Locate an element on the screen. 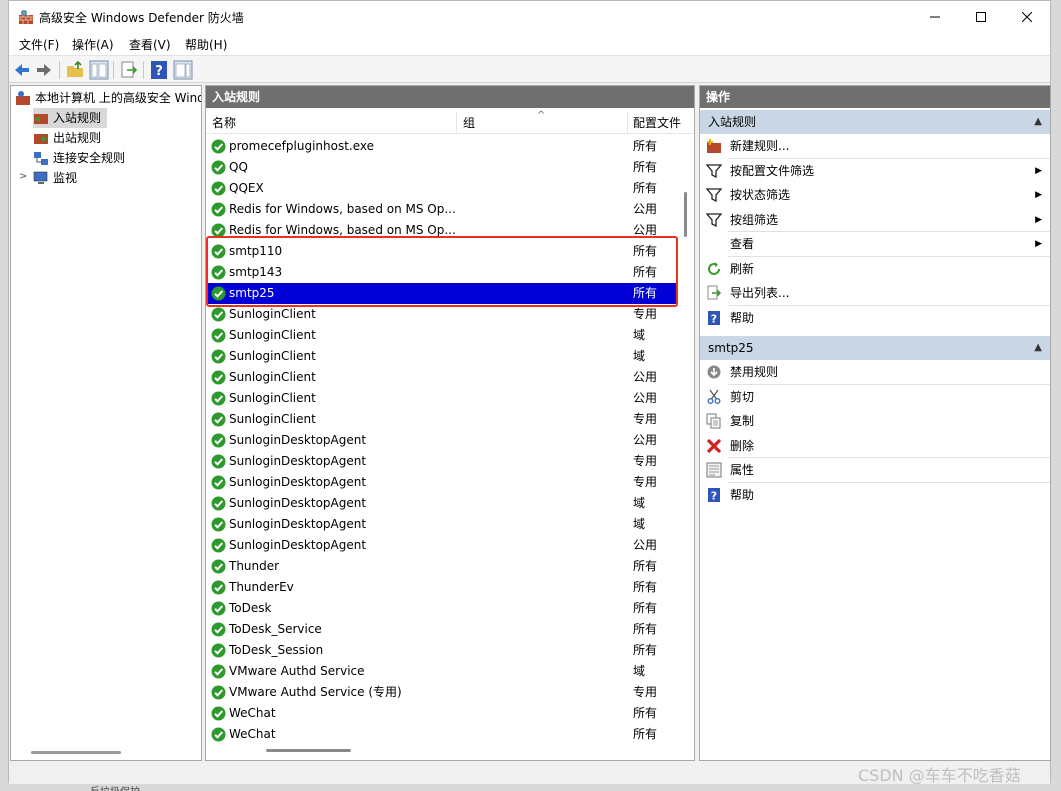 Image resolution: width=1061 pixels, height=791 pixels. tree-root-label: 本地计算机 上的高级安全 Windows is located at coordinates (118, 98).